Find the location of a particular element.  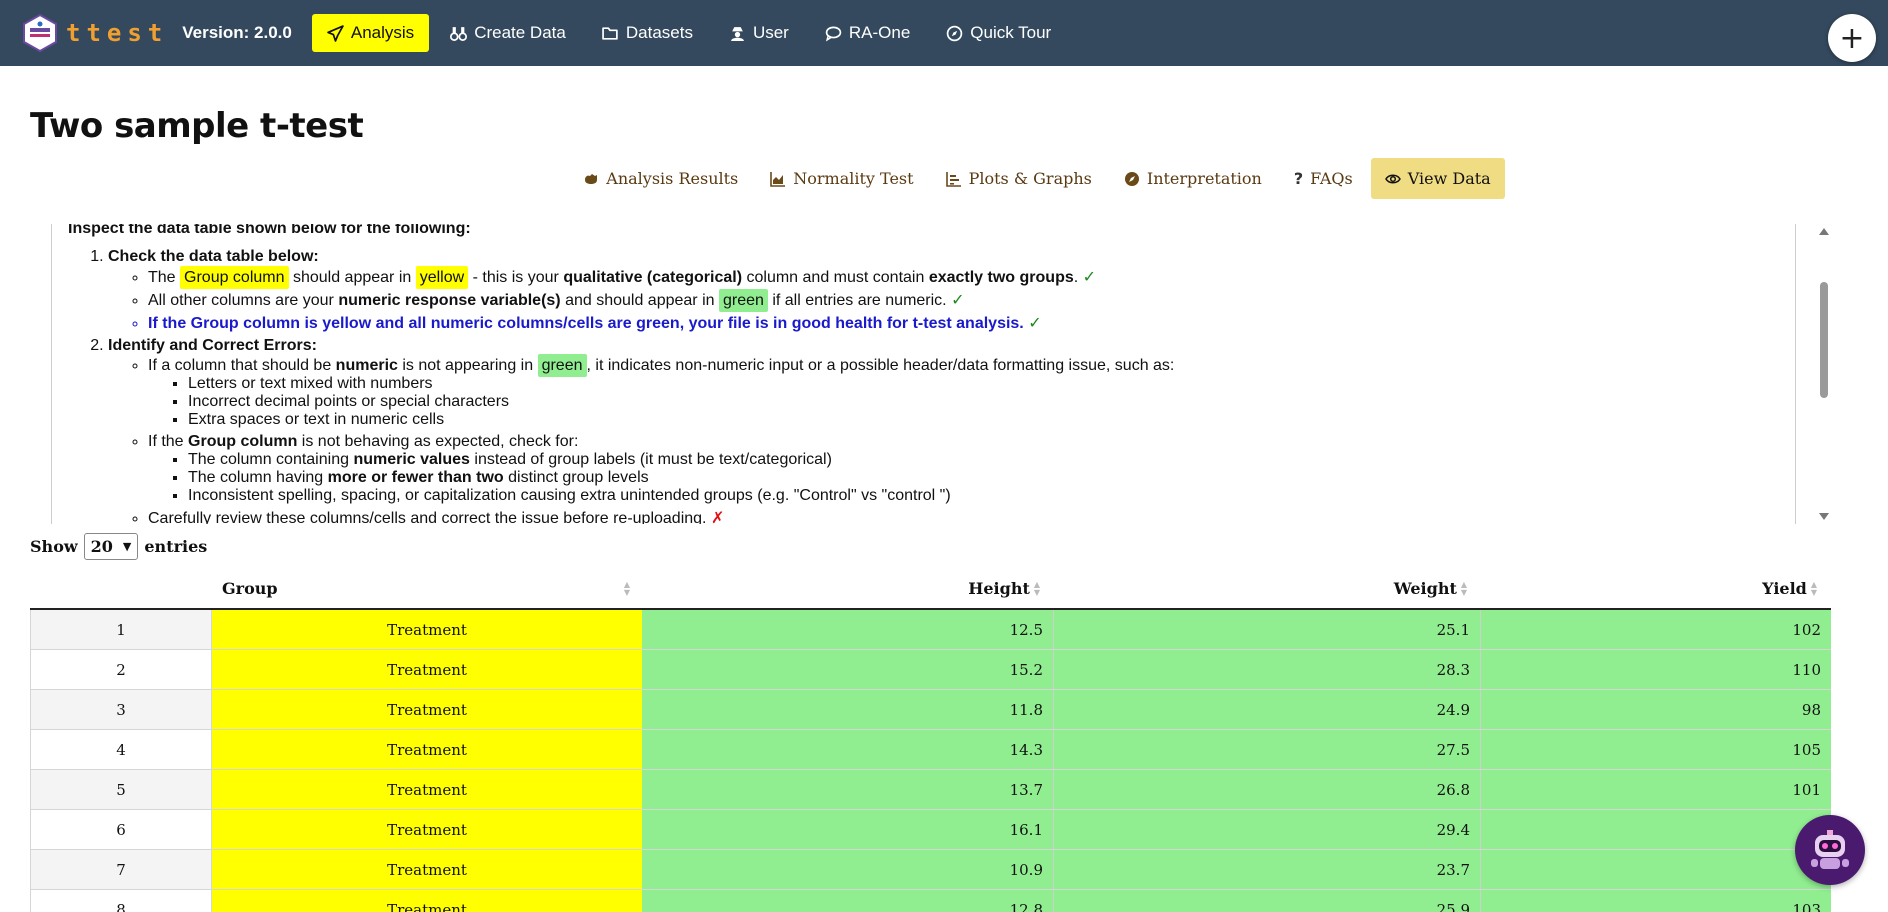

robot-icon is located at coordinates (1830, 849).